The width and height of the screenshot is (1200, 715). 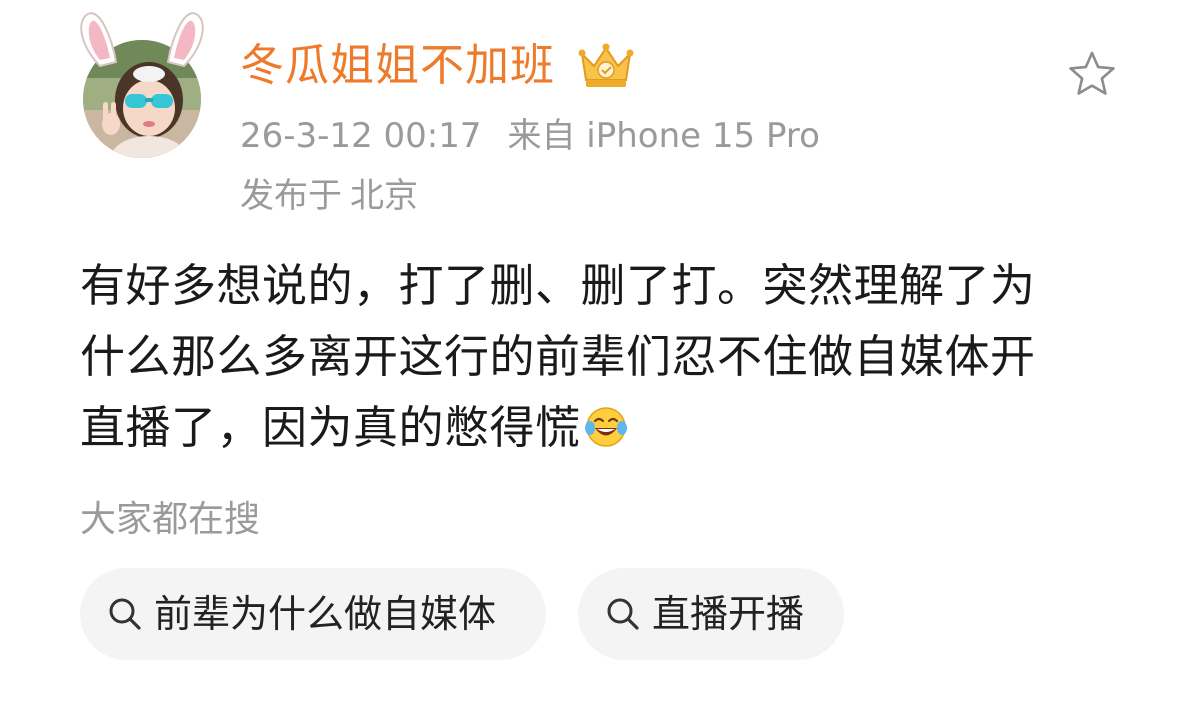 I want to click on search-chip-label: 直播开播, so click(x=728, y=614).